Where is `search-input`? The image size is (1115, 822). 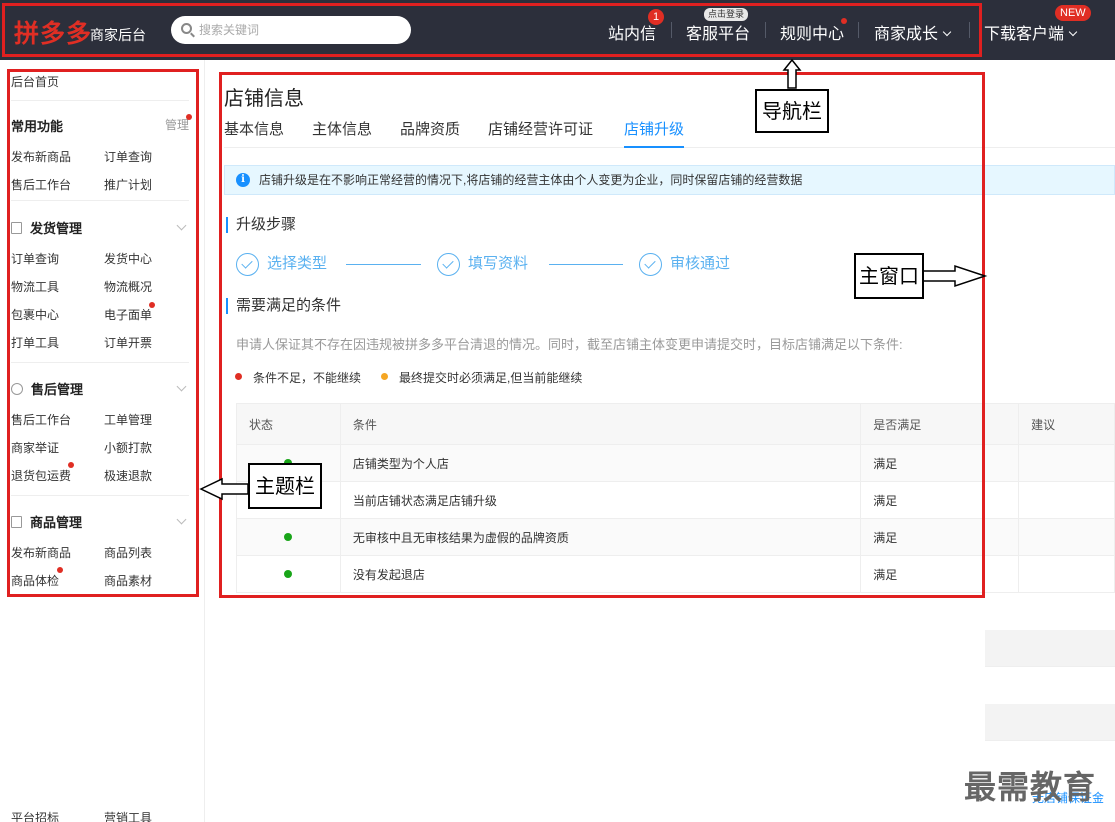 search-input is located at coordinates (299, 30).